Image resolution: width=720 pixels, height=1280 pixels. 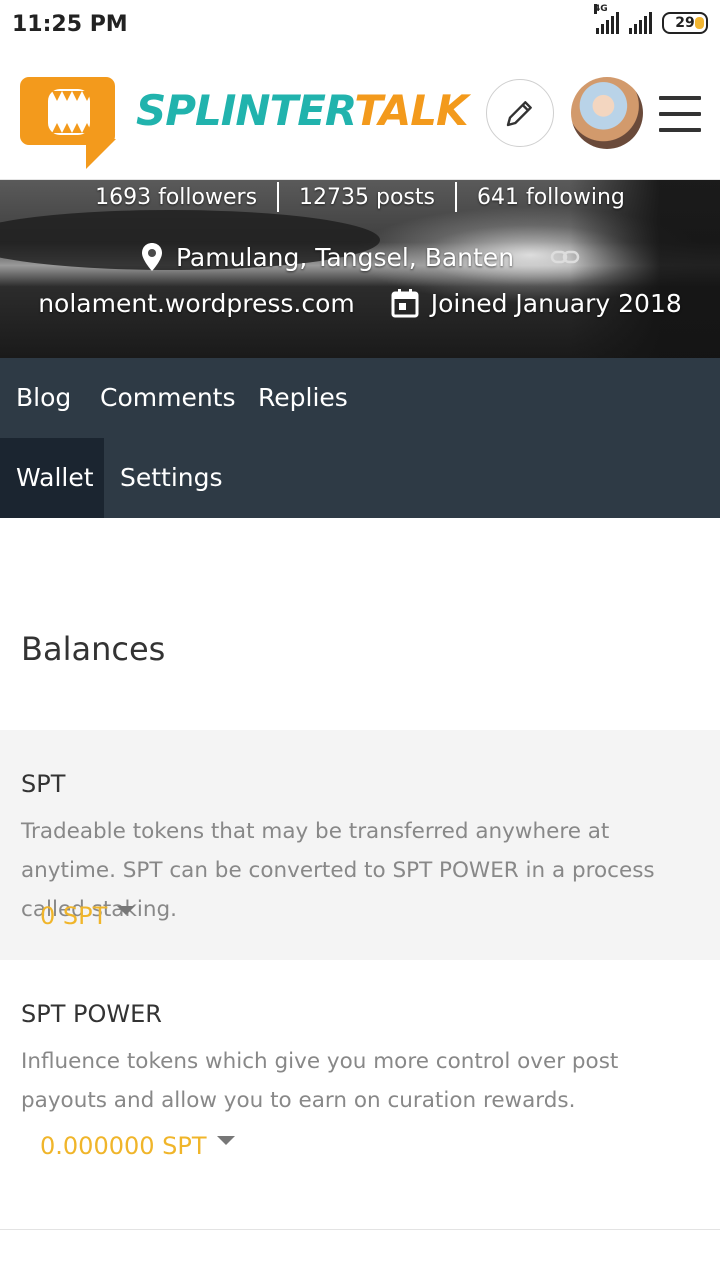 What do you see at coordinates (345, 257) in the screenshot?
I see `profile-location: Pamulang, Tangsel, Banten` at bounding box center [345, 257].